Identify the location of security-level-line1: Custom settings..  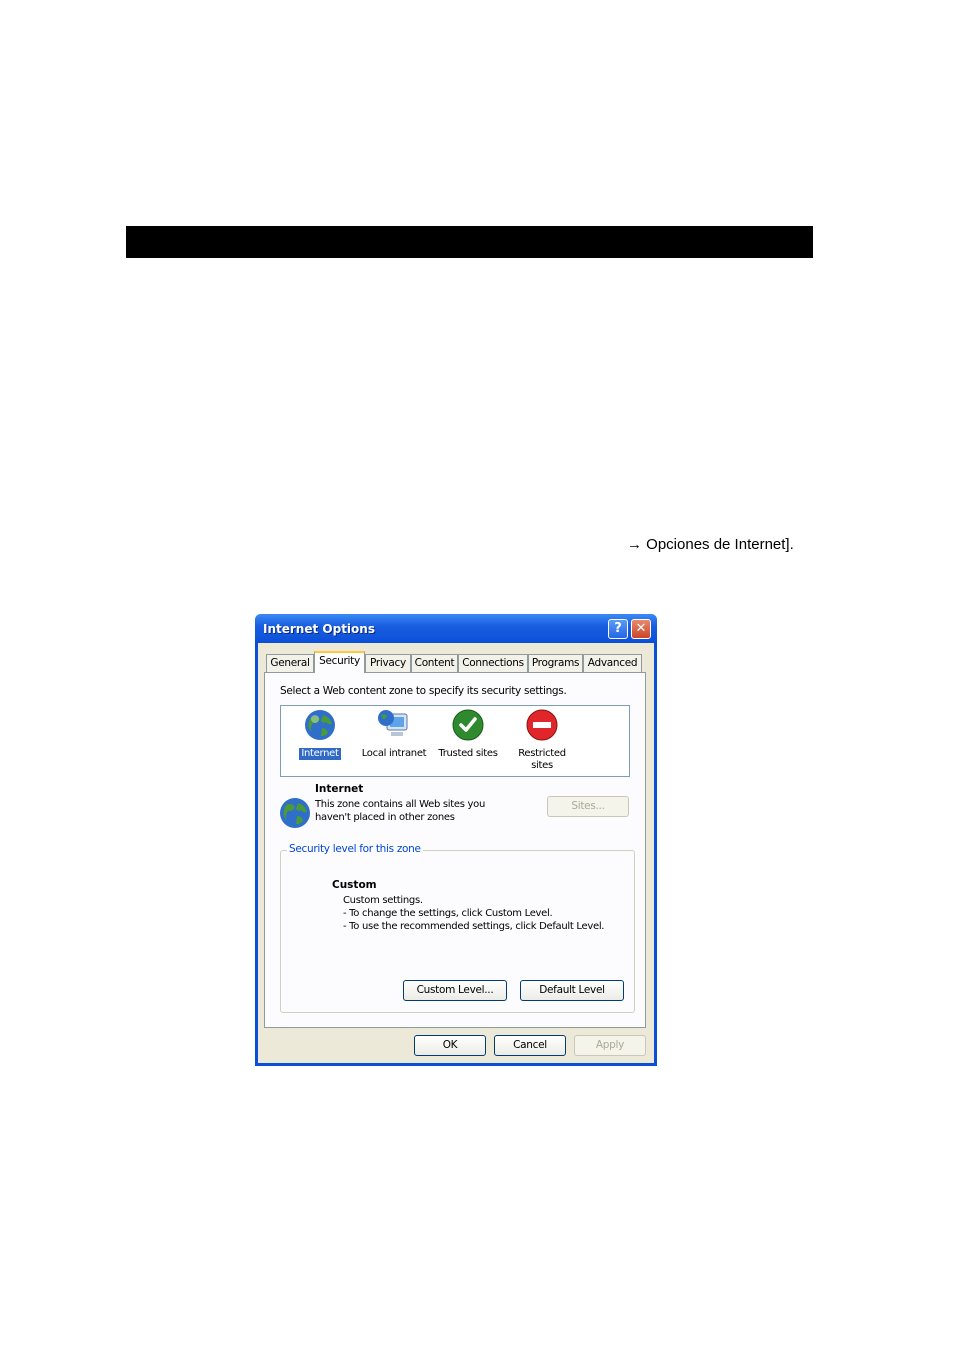
(383, 900).